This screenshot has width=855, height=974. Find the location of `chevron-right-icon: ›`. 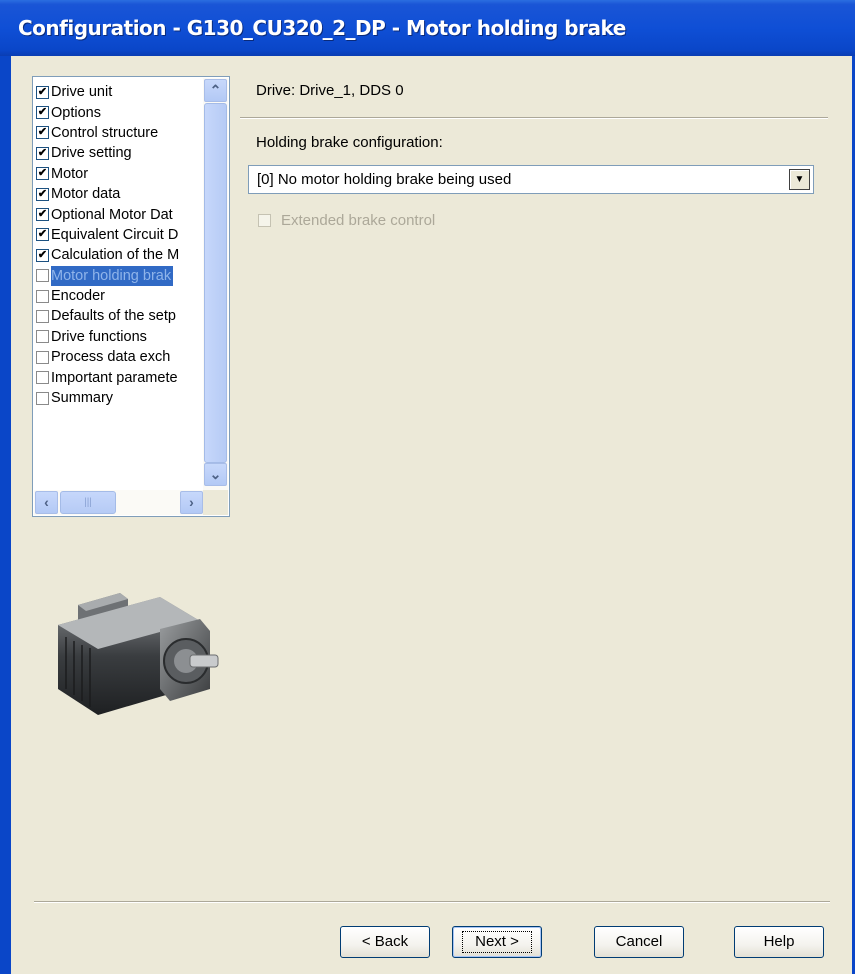

chevron-right-icon: › is located at coordinates (191, 502).